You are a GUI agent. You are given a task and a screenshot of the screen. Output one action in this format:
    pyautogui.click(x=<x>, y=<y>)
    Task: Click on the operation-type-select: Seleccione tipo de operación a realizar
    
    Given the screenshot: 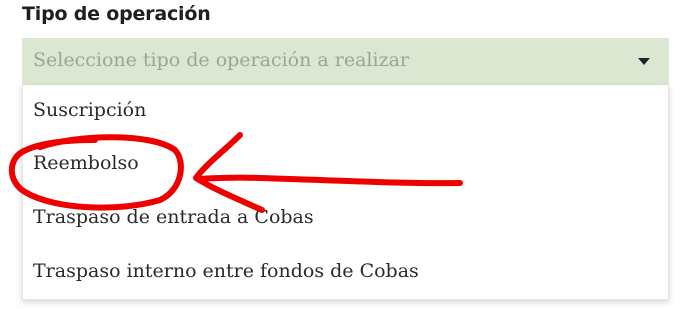 What is the action you would take?
    pyautogui.click(x=345, y=61)
    